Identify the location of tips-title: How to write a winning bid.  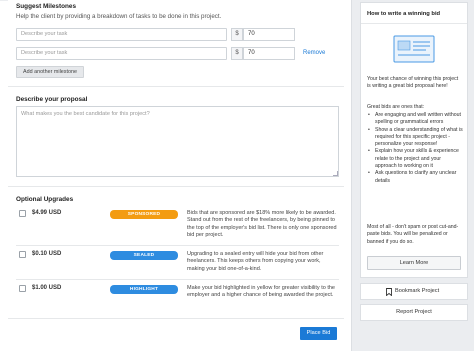
(404, 14).